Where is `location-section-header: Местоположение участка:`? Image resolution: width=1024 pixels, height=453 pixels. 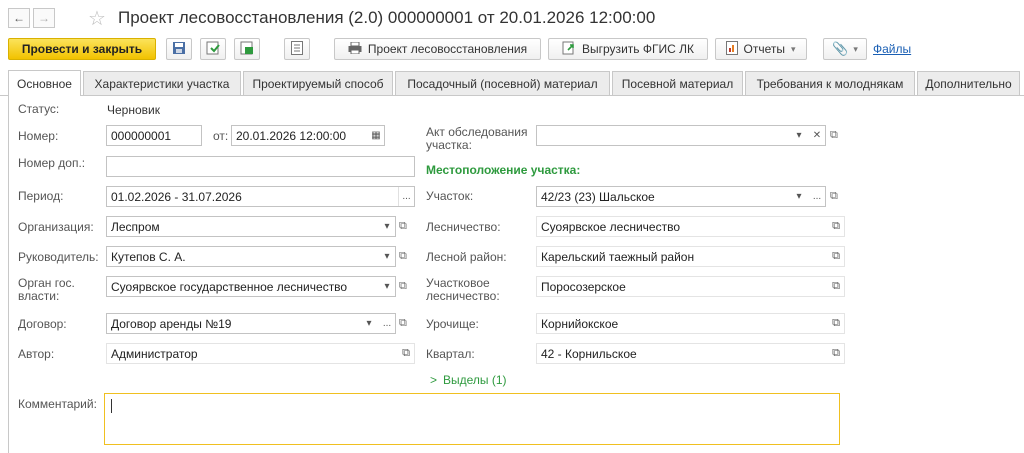 location-section-header: Местоположение участка: is located at coordinates (503, 170).